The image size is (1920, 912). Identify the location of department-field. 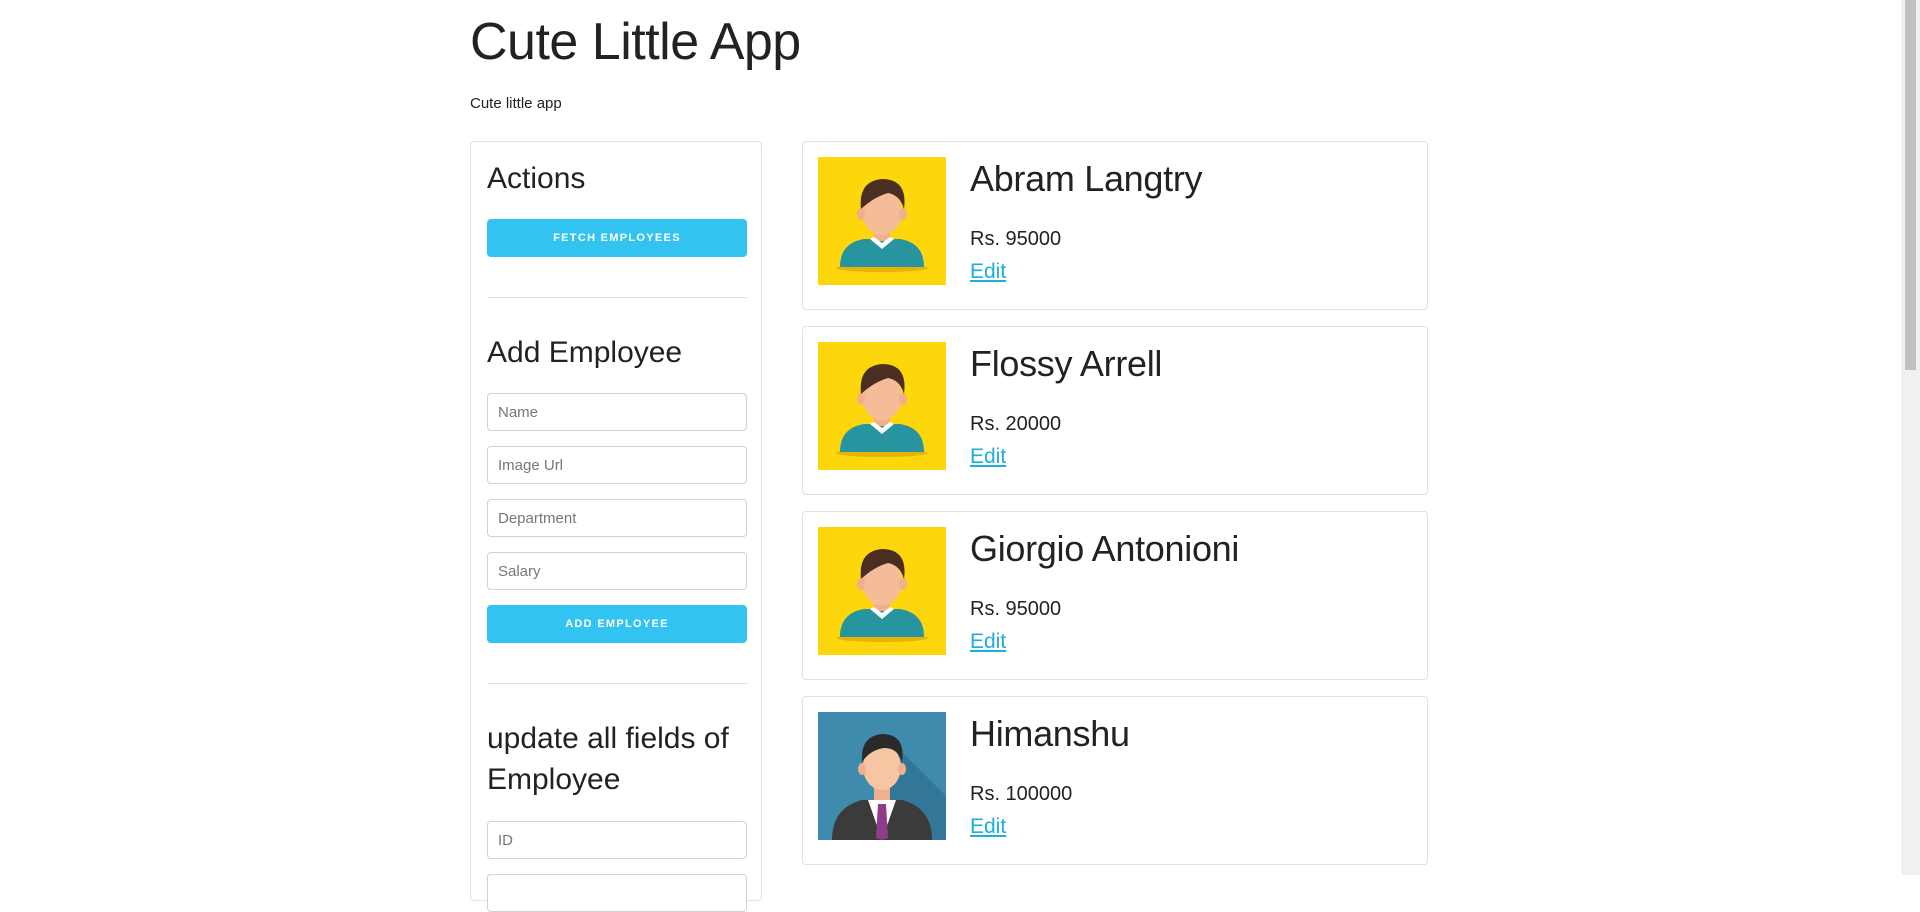
(617, 518).